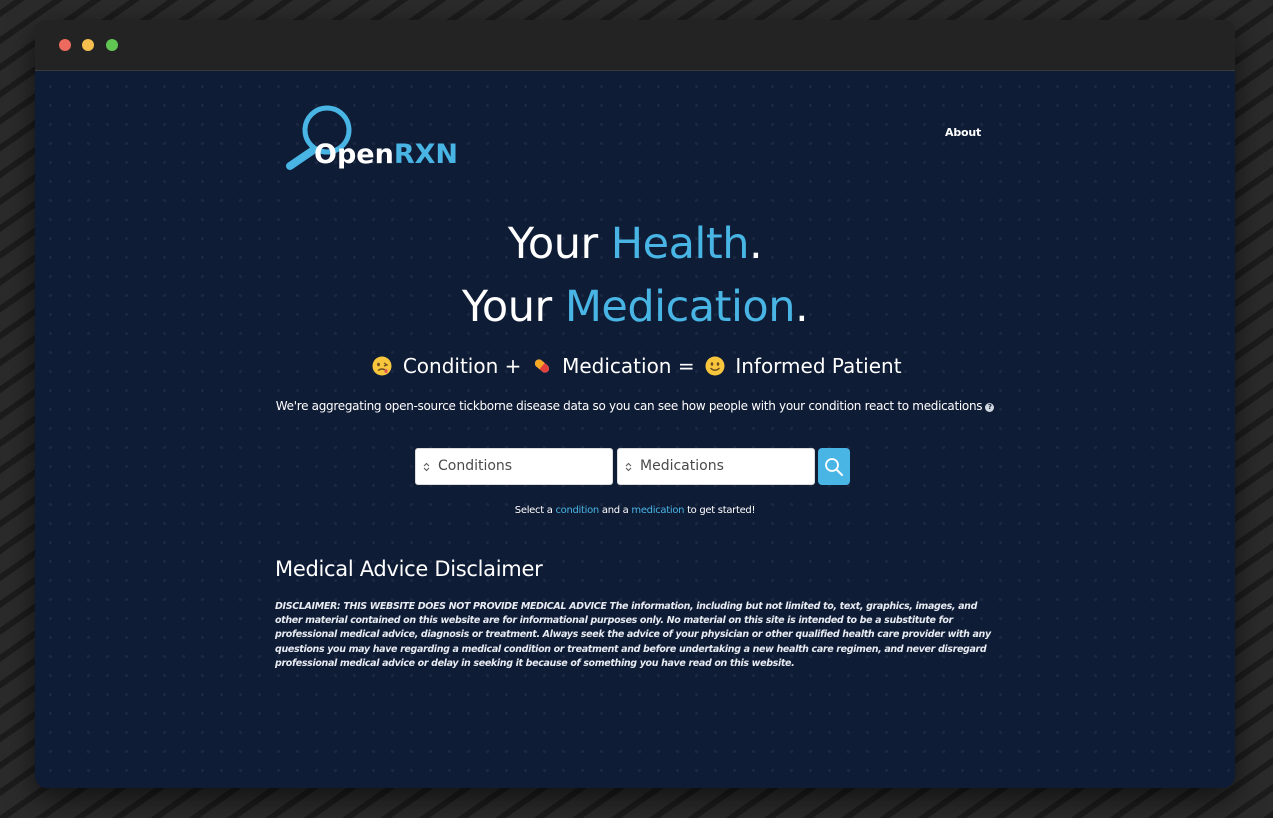 This screenshot has width=1273, height=818. I want to click on hero-line-1-end: ., so click(756, 244).